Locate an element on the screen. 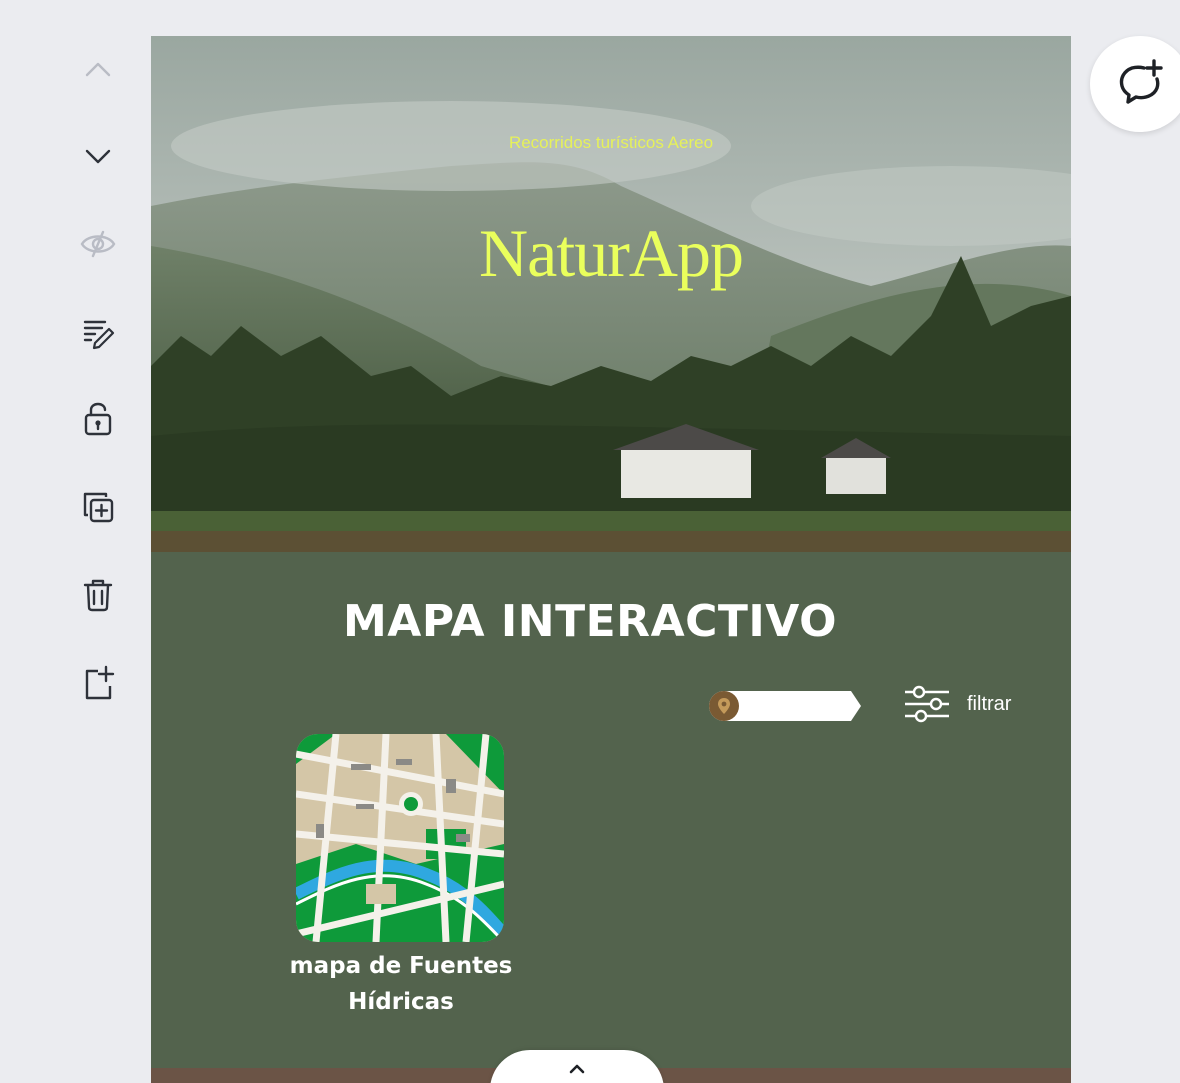 This screenshot has height=1083, width=1180. city-map-icon is located at coordinates (400, 838).